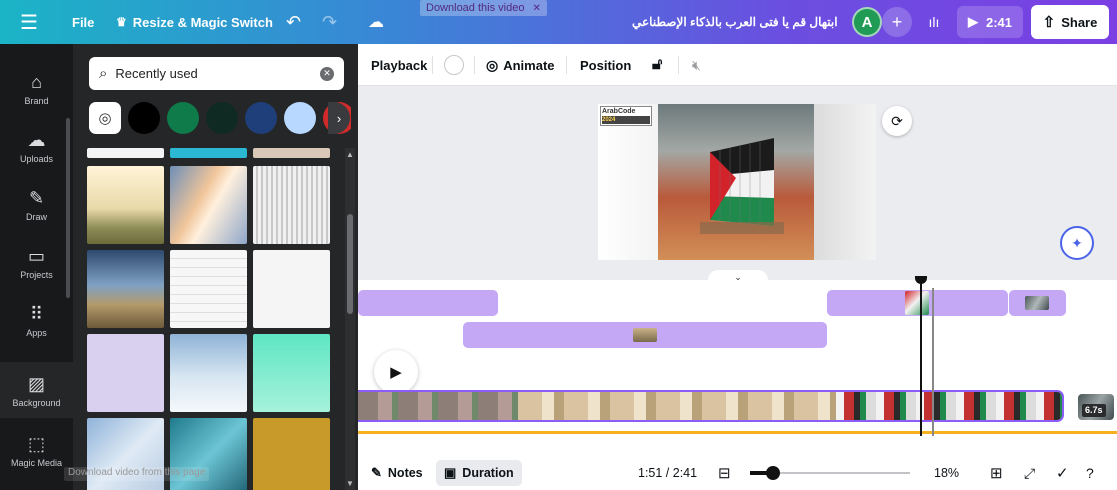  What do you see at coordinates (488, 473) in the screenshot?
I see `duration-label: Duration` at bounding box center [488, 473].